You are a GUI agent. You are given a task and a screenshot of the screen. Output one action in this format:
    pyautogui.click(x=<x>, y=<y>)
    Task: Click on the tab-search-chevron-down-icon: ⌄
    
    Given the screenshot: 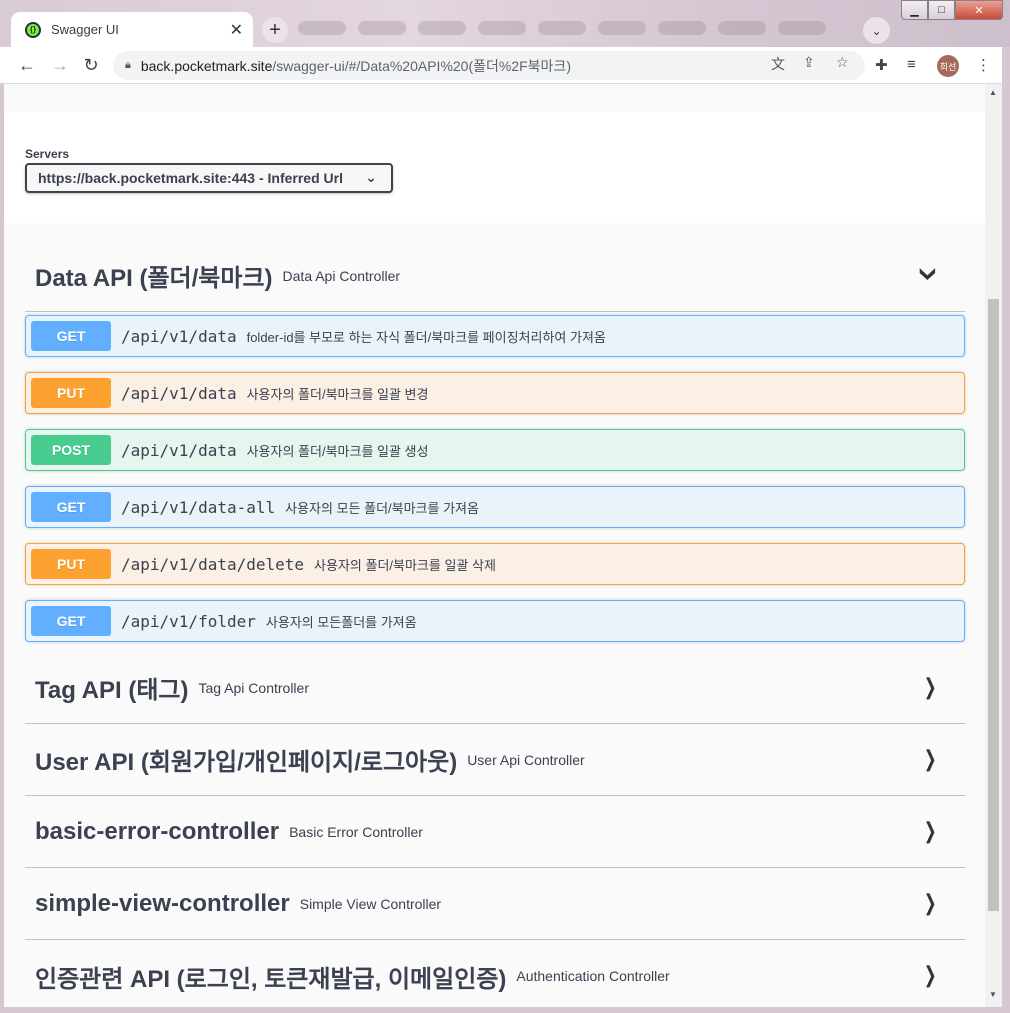 What is the action you would take?
    pyautogui.click(x=876, y=30)
    